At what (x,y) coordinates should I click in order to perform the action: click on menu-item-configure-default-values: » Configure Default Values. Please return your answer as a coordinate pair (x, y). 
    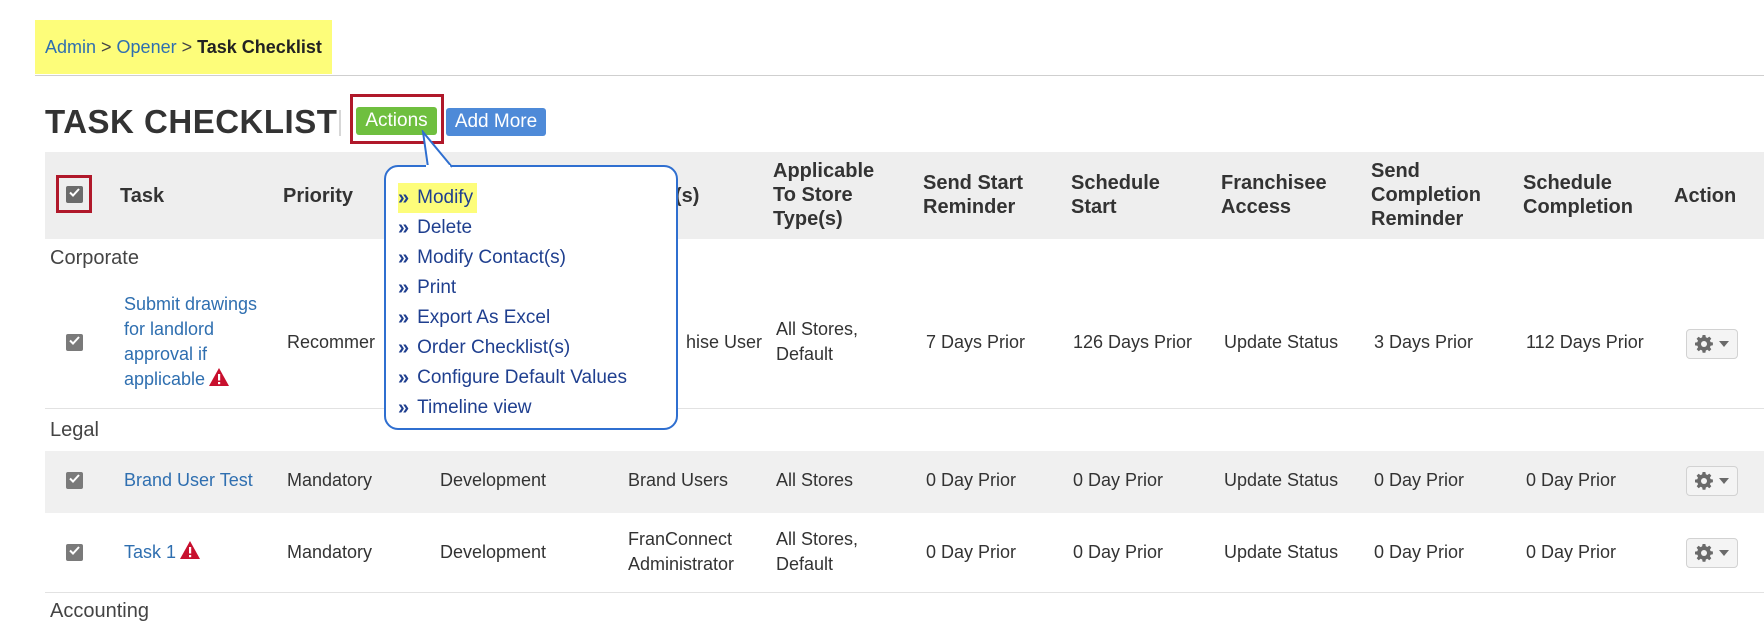
    Looking at the image, I should click on (512, 378).